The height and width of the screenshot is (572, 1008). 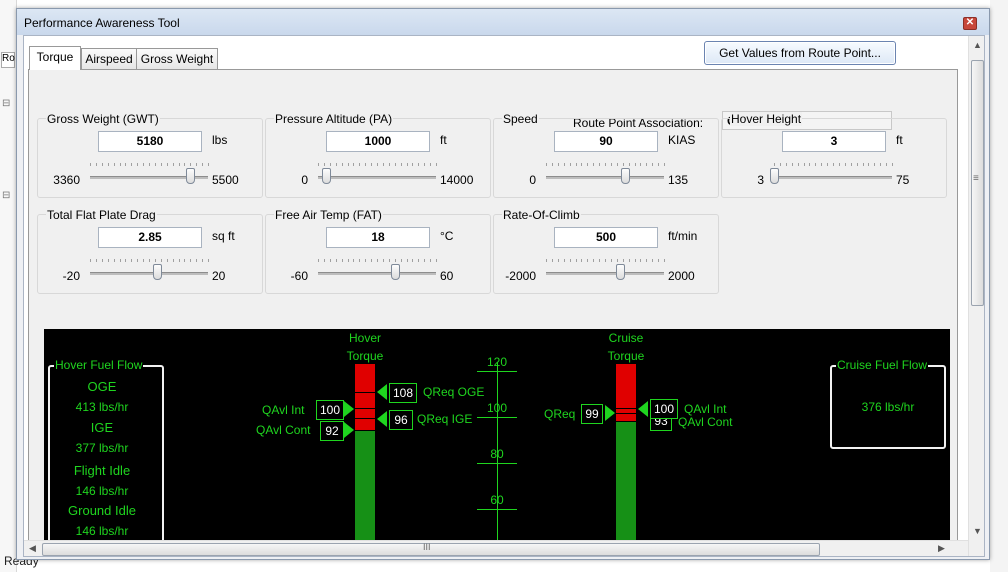 I want to click on title-bar: Performance Awareness Tool ✕, so click(x=503, y=22).